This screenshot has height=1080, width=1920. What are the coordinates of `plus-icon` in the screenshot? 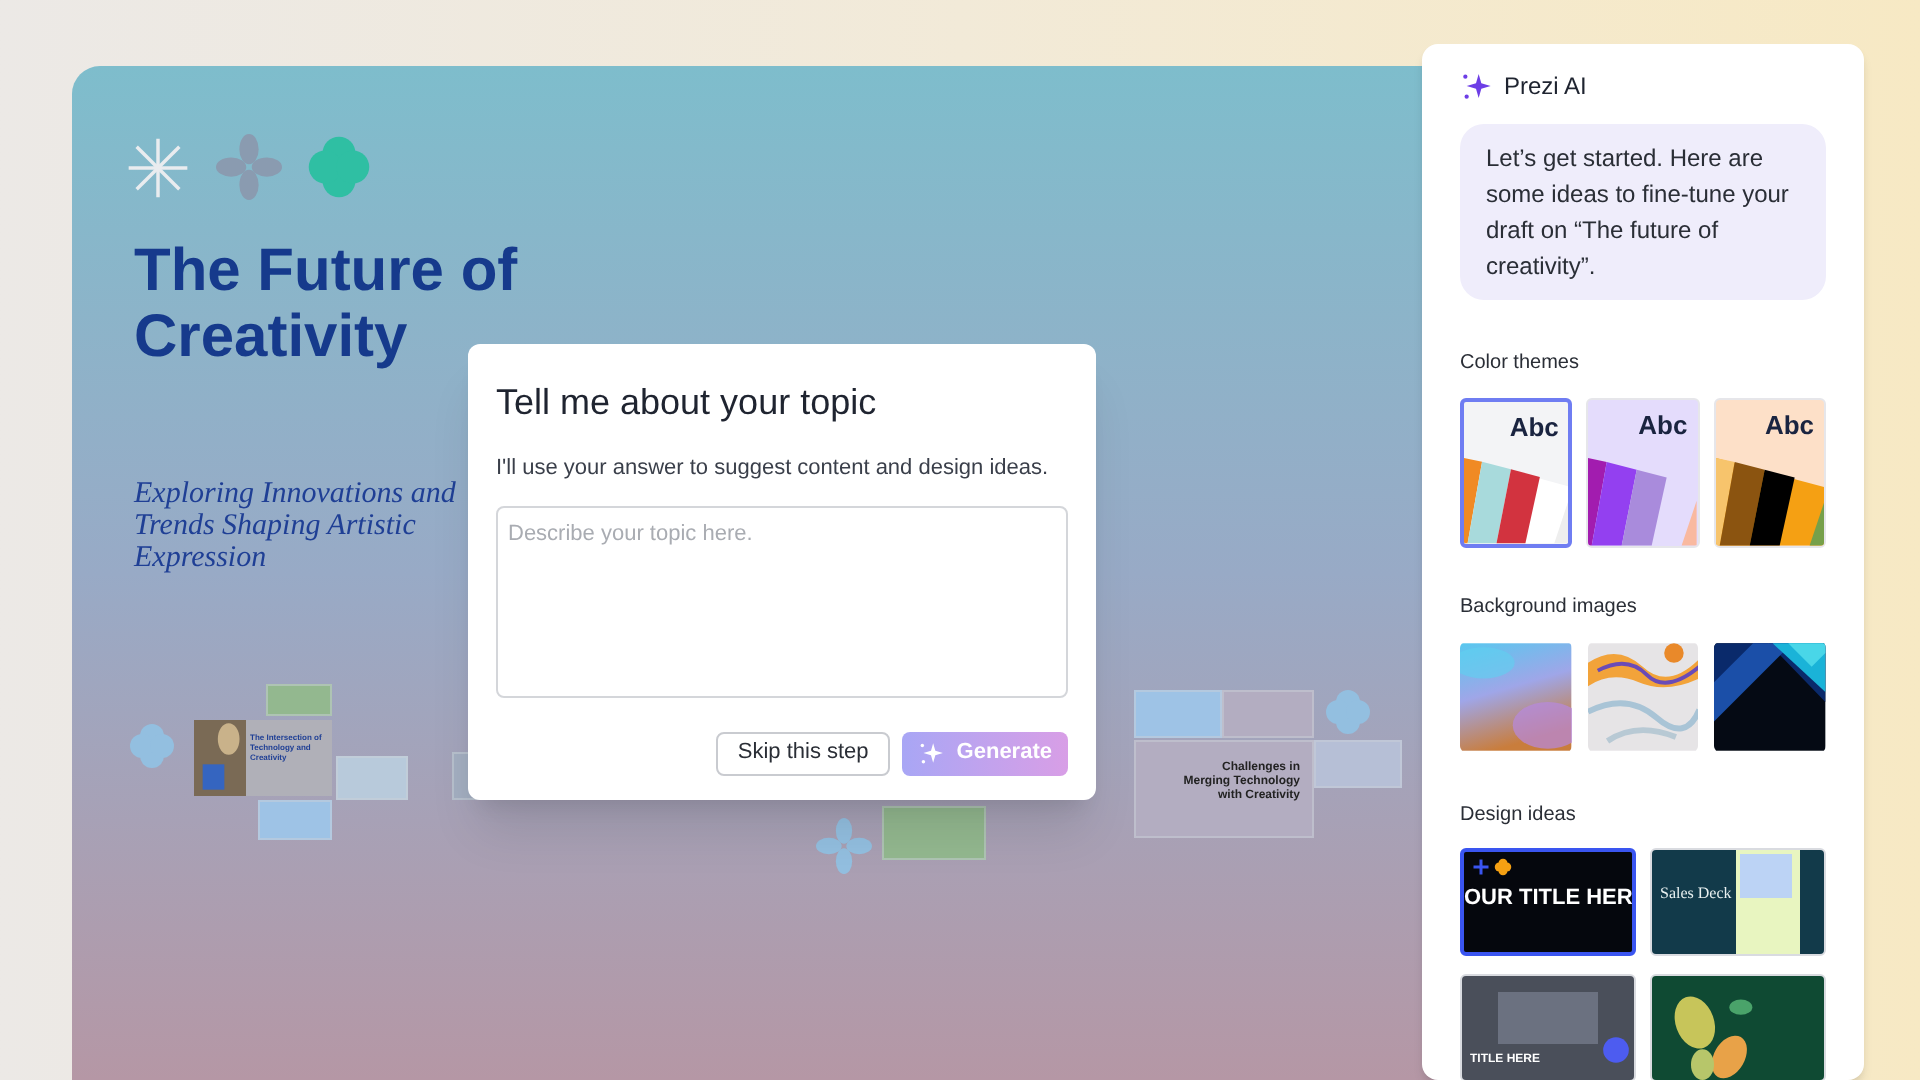 It's located at (1481, 867).